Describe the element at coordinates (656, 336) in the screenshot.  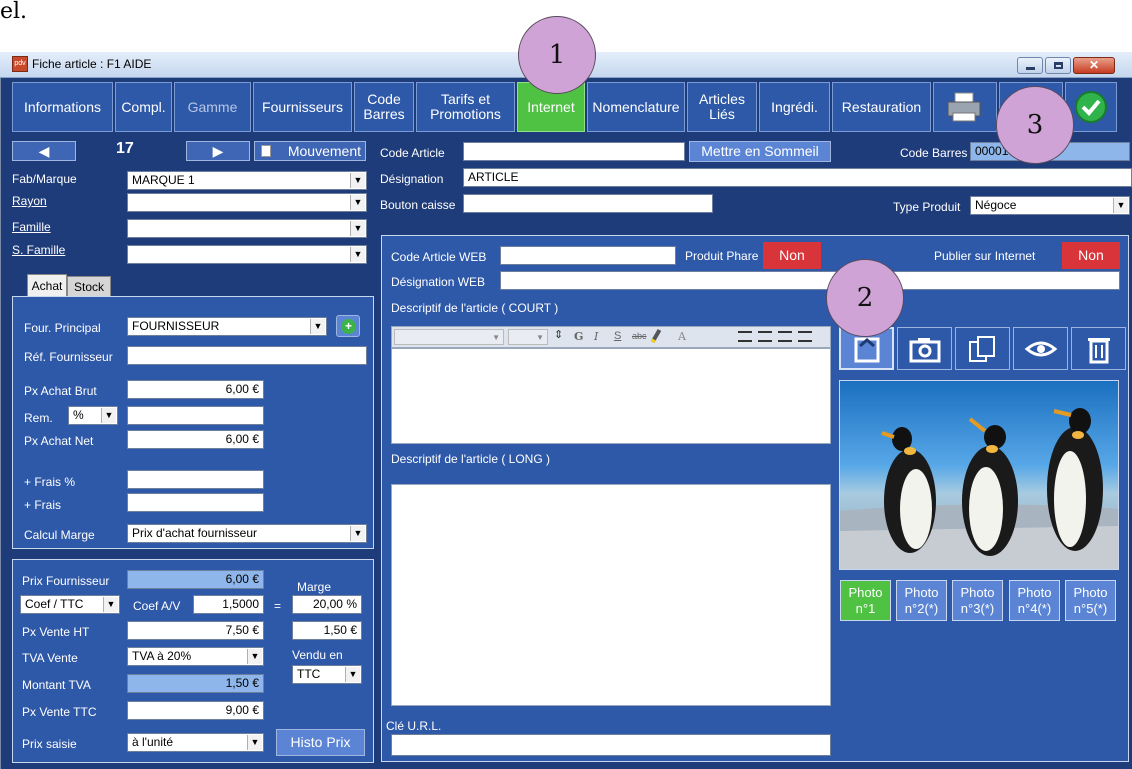
I see `highlight-pen-icon` at that location.